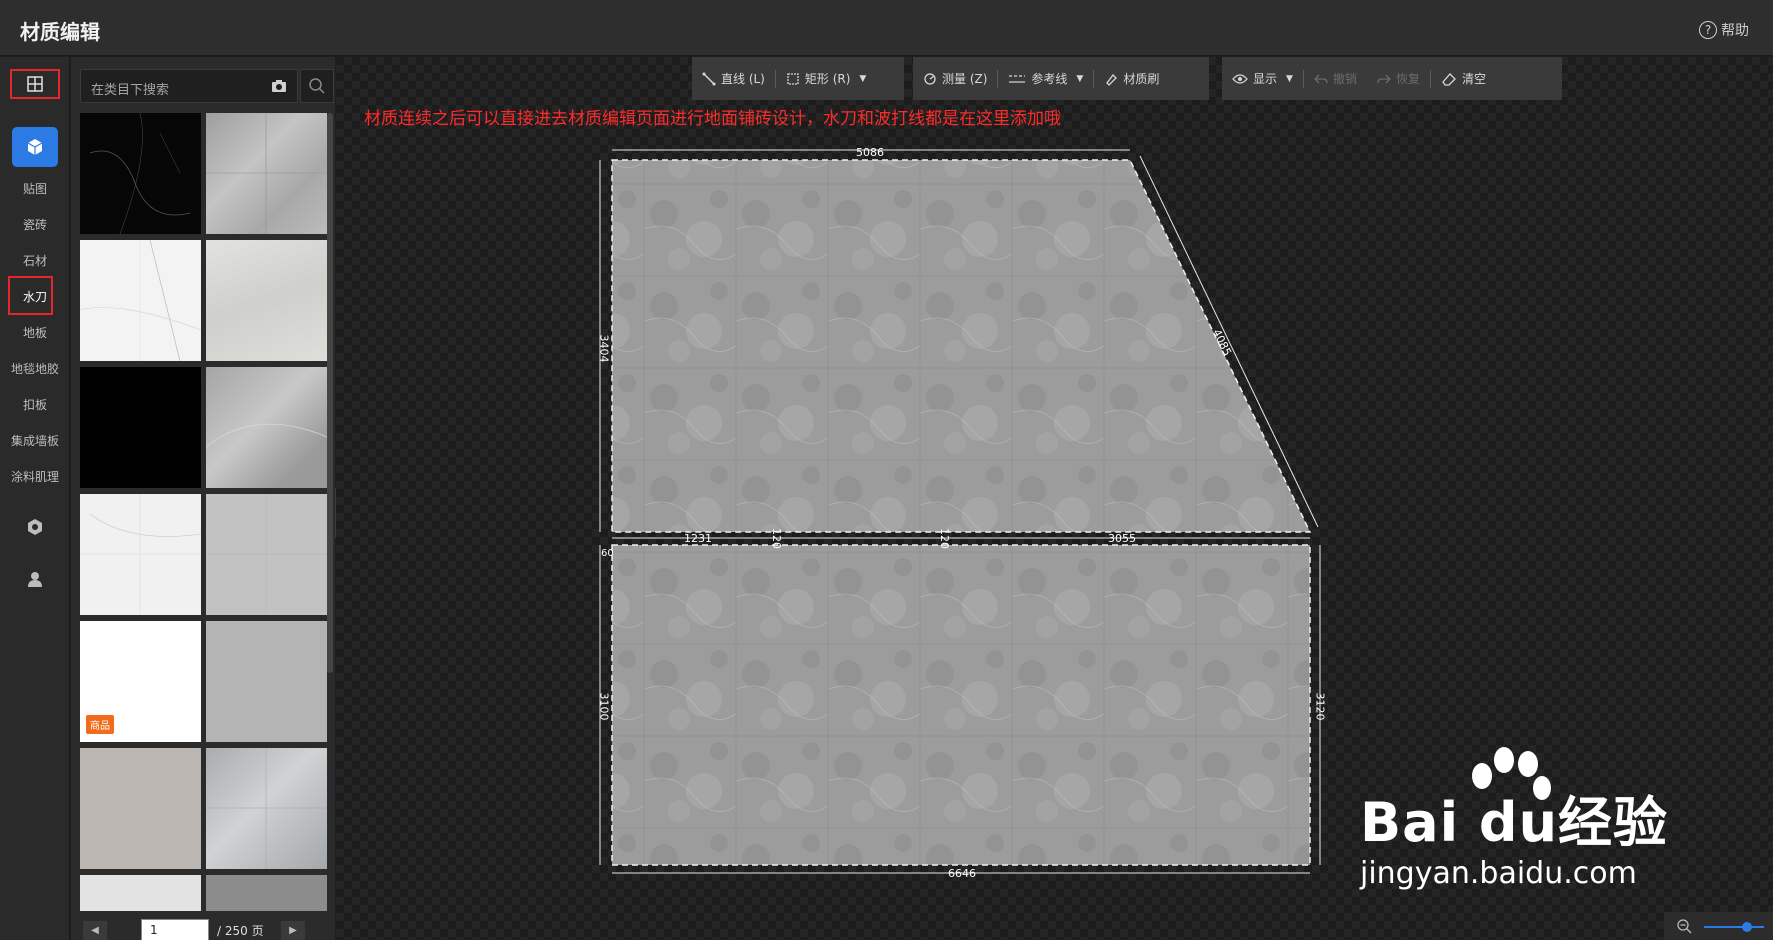 This screenshot has width=1773, height=940. Describe the element at coordinates (930, 78) in the screenshot. I see `measure-icon` at that location.